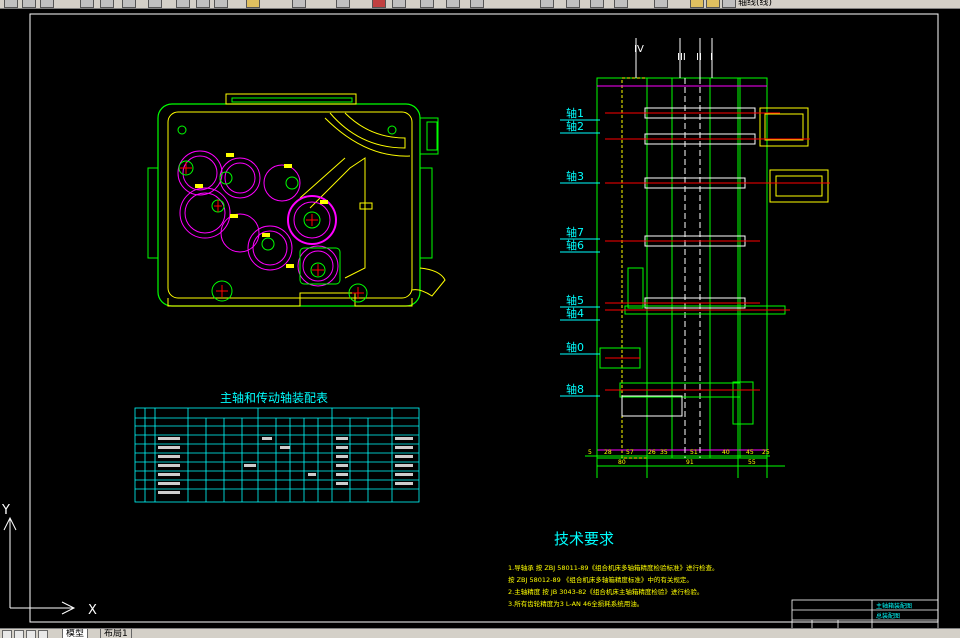 This screenshot has width=960, height=638. I want to click on dim-value: 5, so click(590, 452).